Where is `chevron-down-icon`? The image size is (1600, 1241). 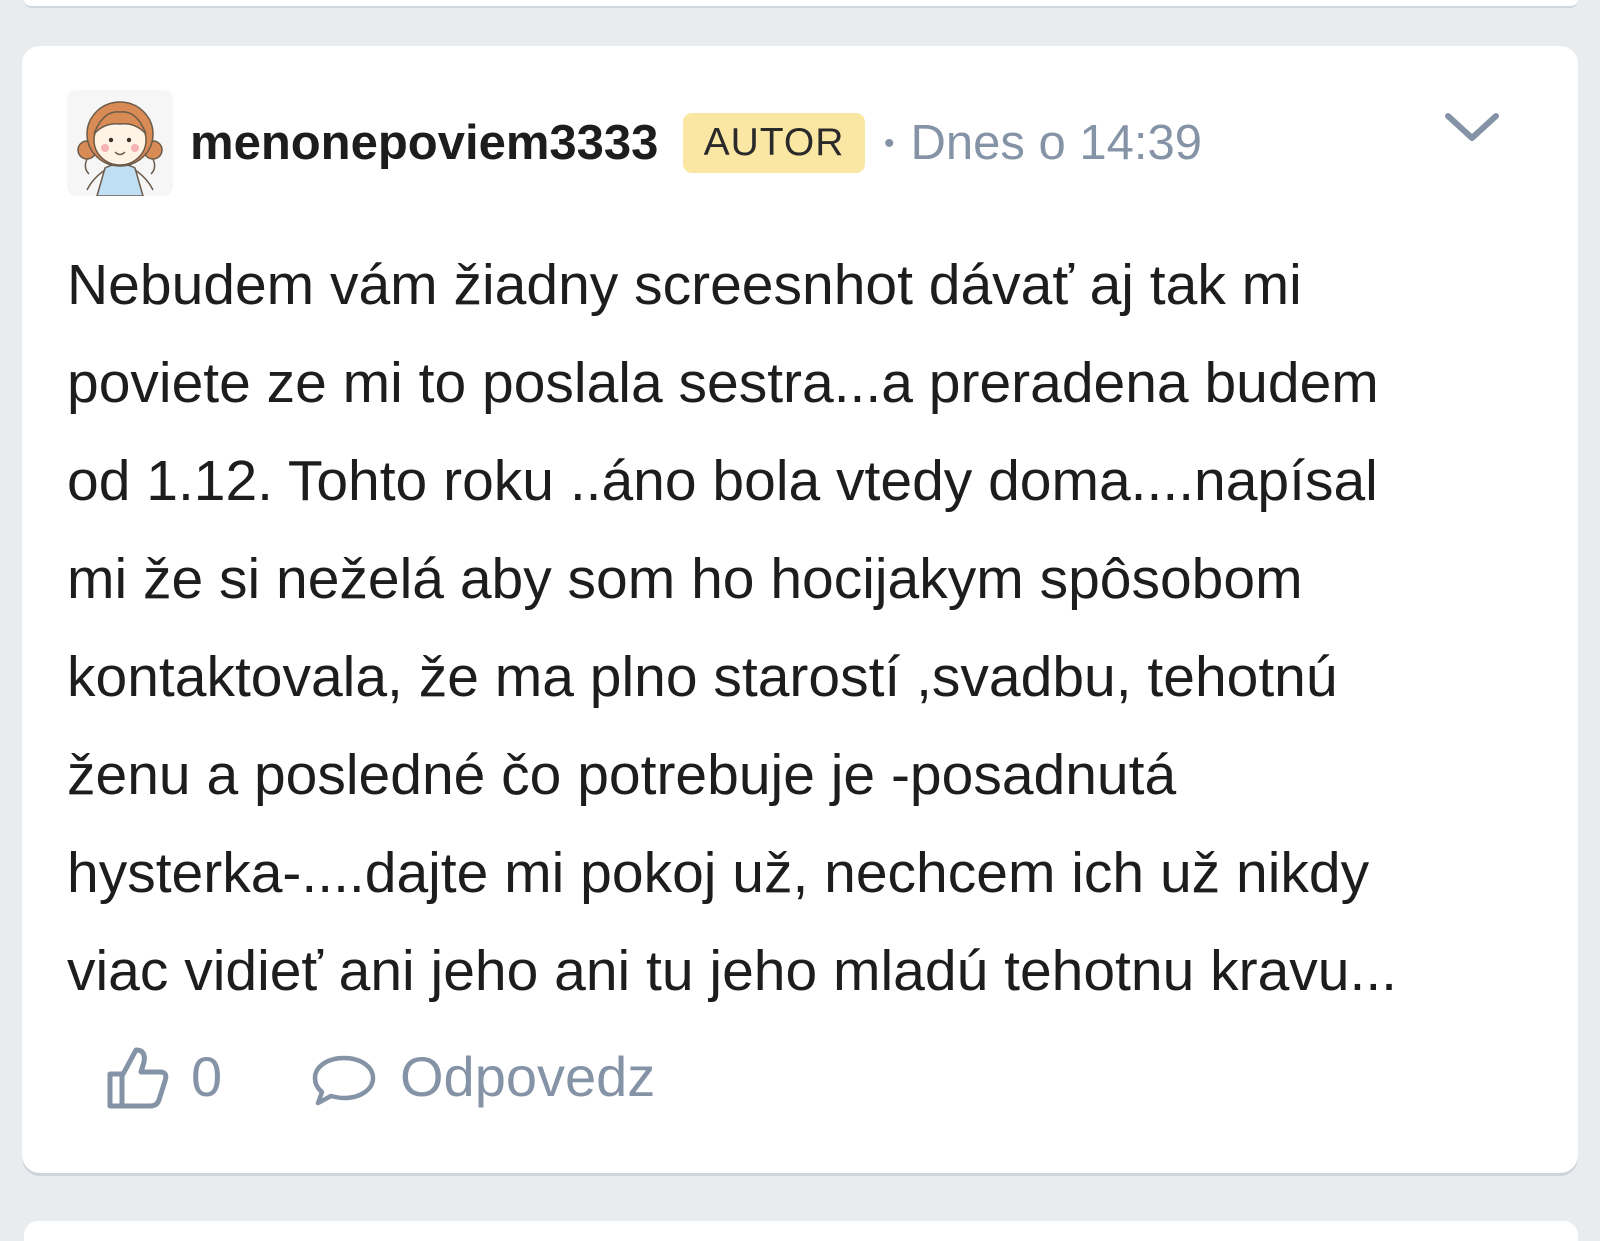 chevron-down-icon is located at coordinates (1472, 127).